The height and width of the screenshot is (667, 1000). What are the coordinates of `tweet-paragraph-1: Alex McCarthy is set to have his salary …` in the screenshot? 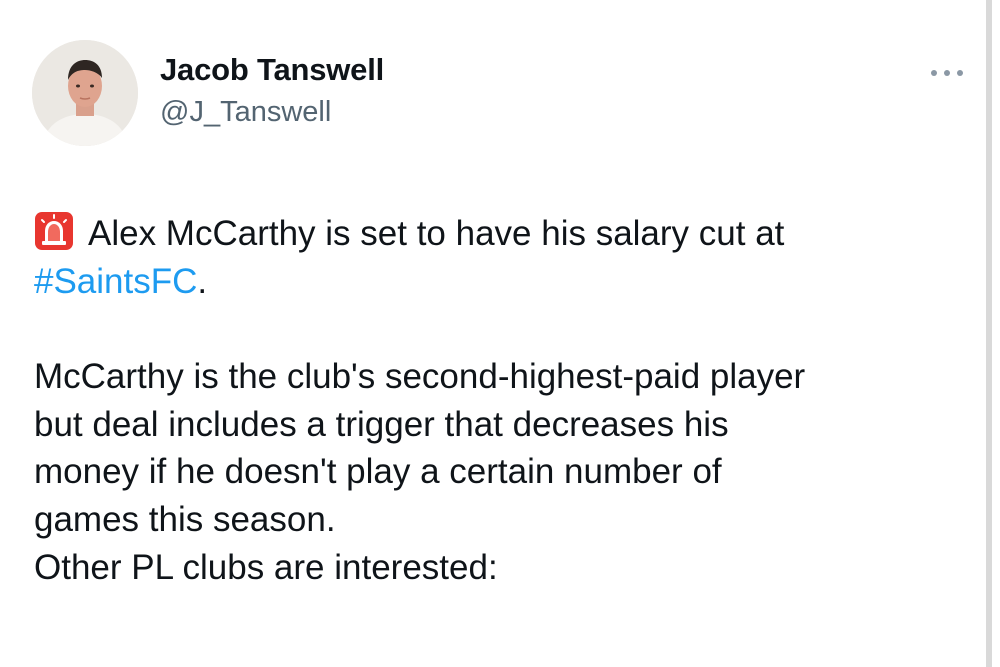 It's located at (504, 257).